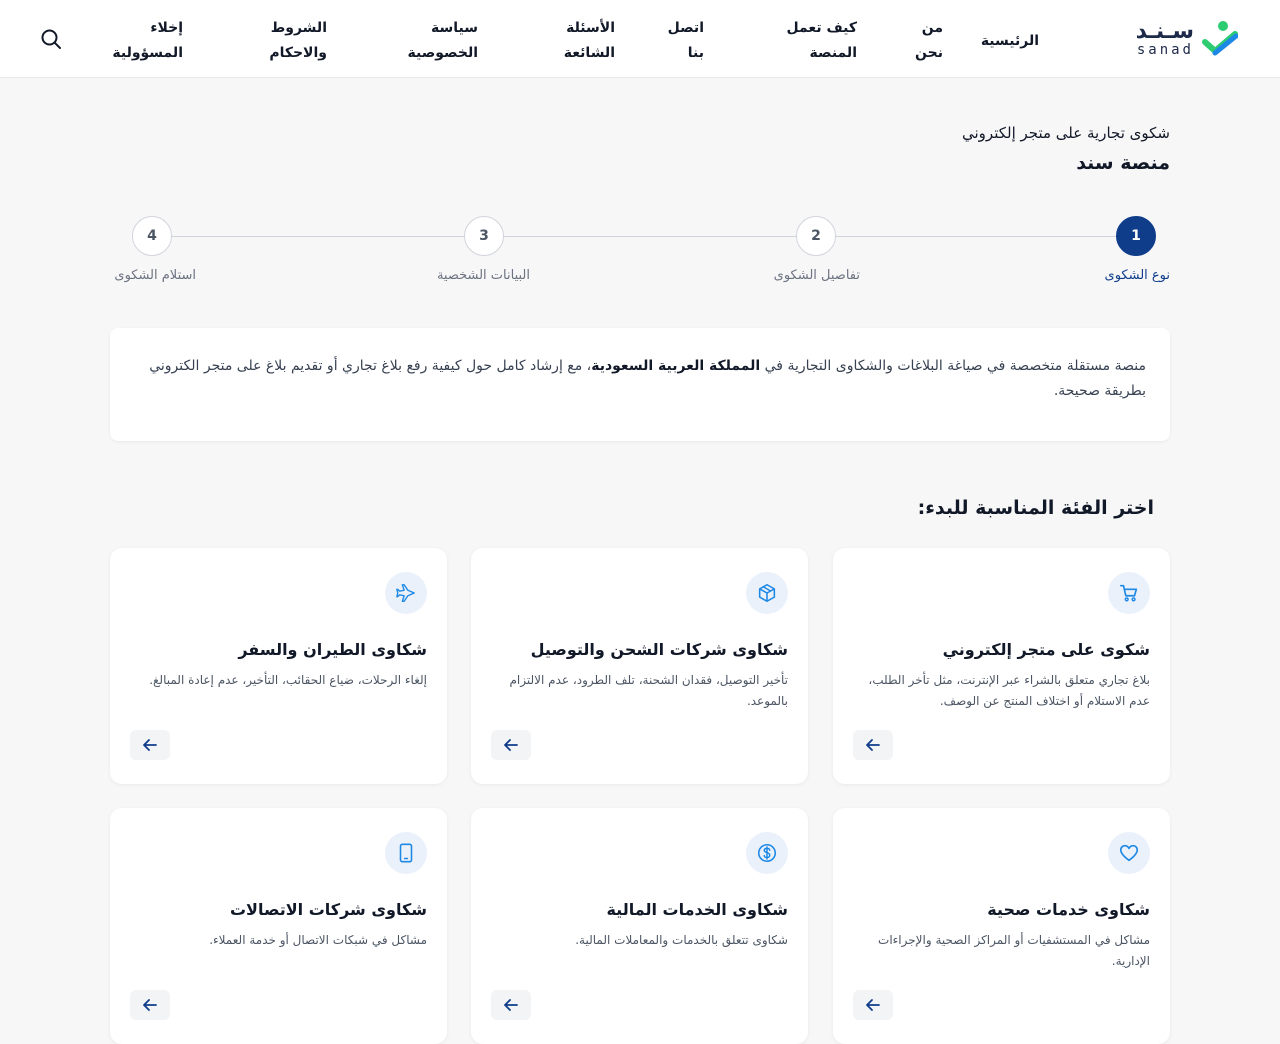 This screenshot has height=1044, width=1280. What do you see at coordinates (318, 940) in the screenshot?
I see `card-description: مشاكل في شبكات الاتصال أو خدمة العملاء.` at bounding box center [318, 940].